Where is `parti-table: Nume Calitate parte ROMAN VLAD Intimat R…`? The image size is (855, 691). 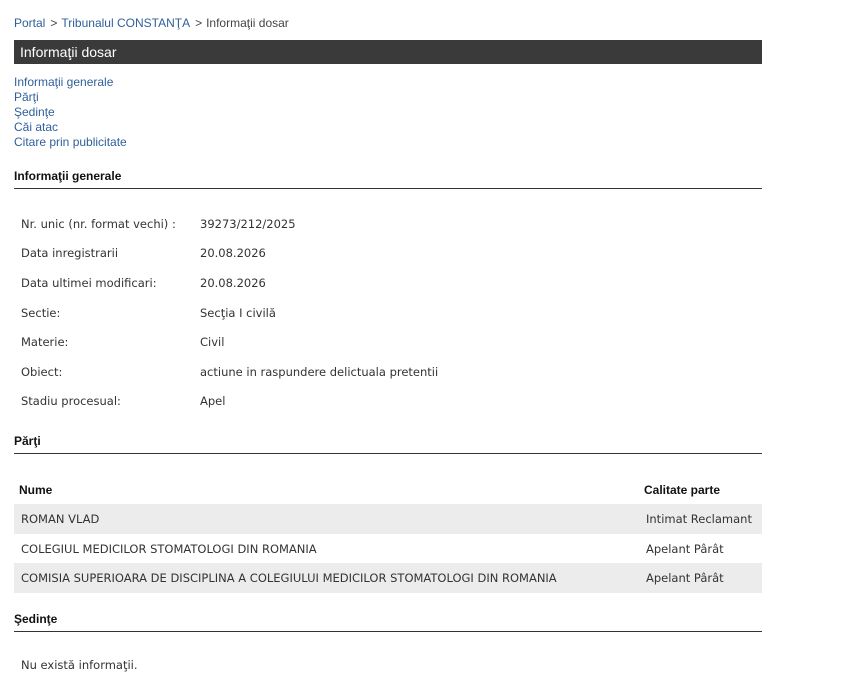
parti-table: Nume Calitate parte ROMAN VLAD Intimat R… is located at coordinates (388, 534).